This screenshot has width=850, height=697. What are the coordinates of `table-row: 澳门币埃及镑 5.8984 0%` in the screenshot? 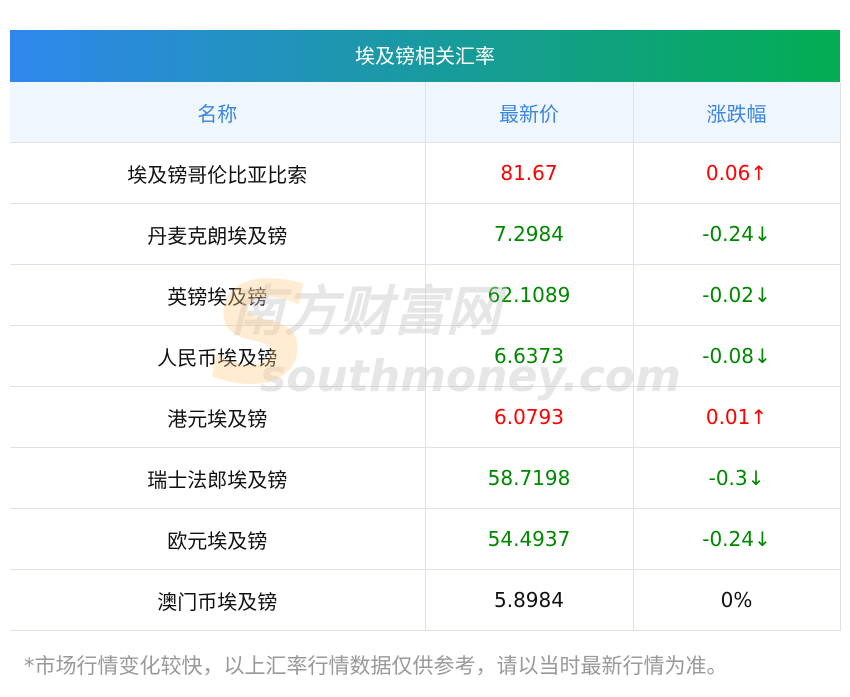 It's located at (425, 600).